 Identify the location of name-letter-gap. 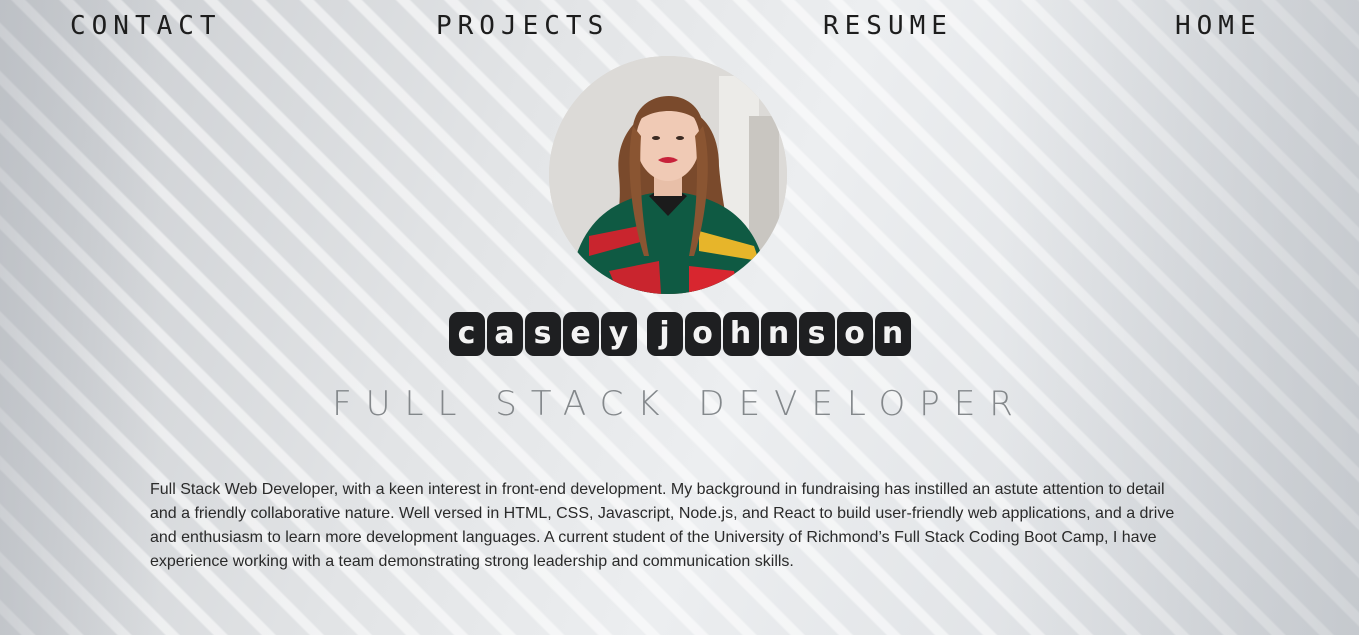
(642, 334).